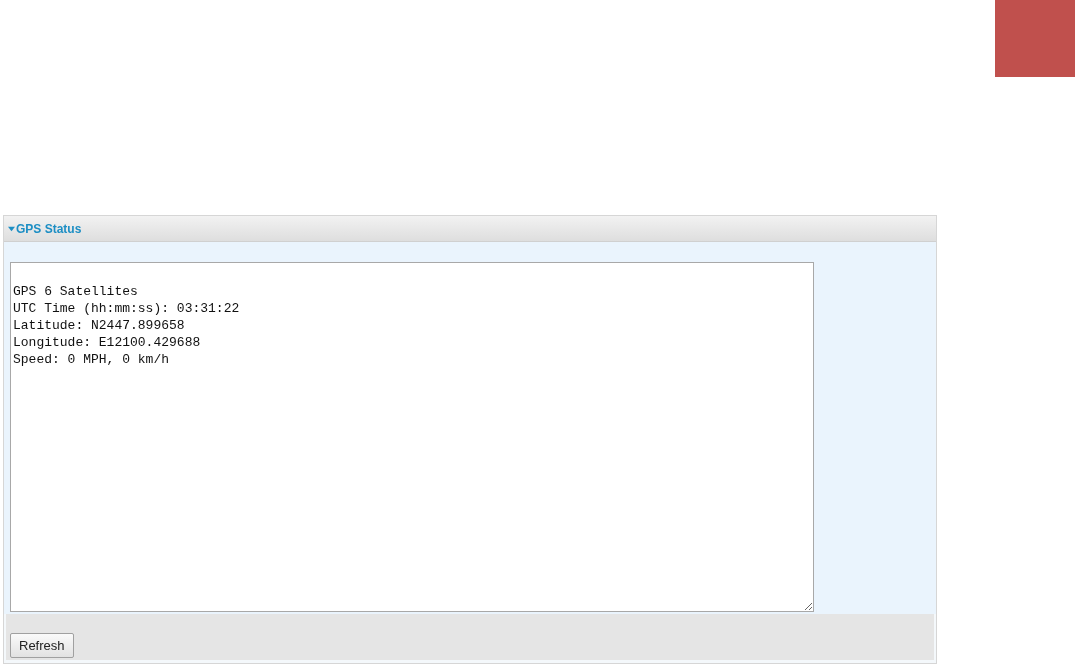 This screenshot has height=670, width=1075. Describe the element at coordinates (42, 645) in the screenshot. I see `refresh-button: Refresh` at that location.